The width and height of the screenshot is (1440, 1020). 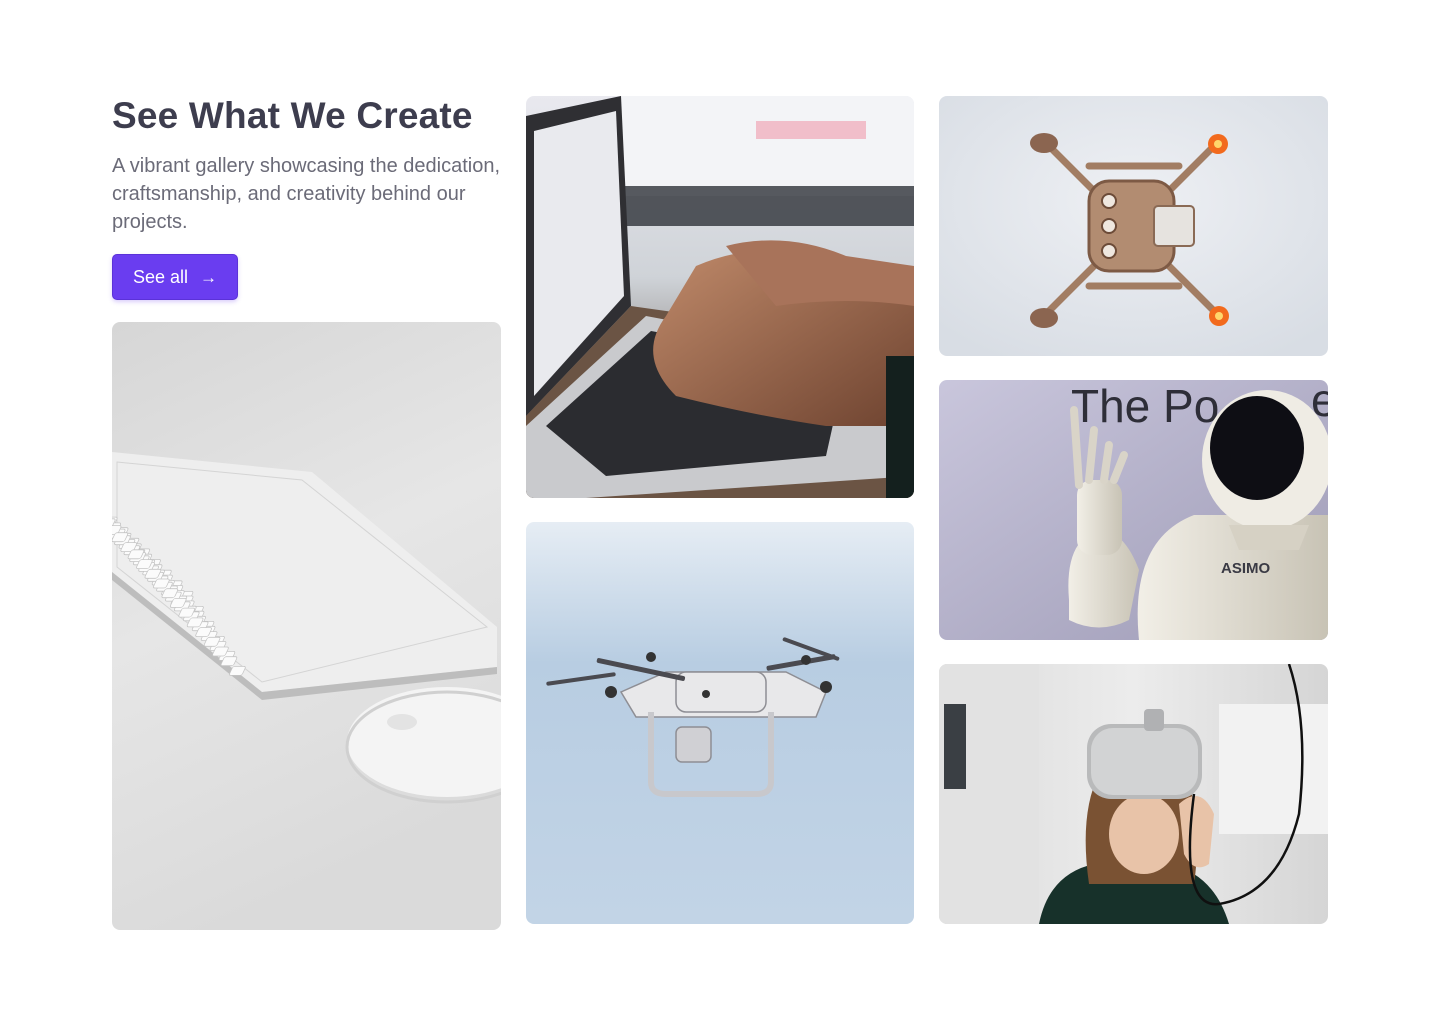 I want to click on gallery-image-drone-top, so click(x=1133, y=226).